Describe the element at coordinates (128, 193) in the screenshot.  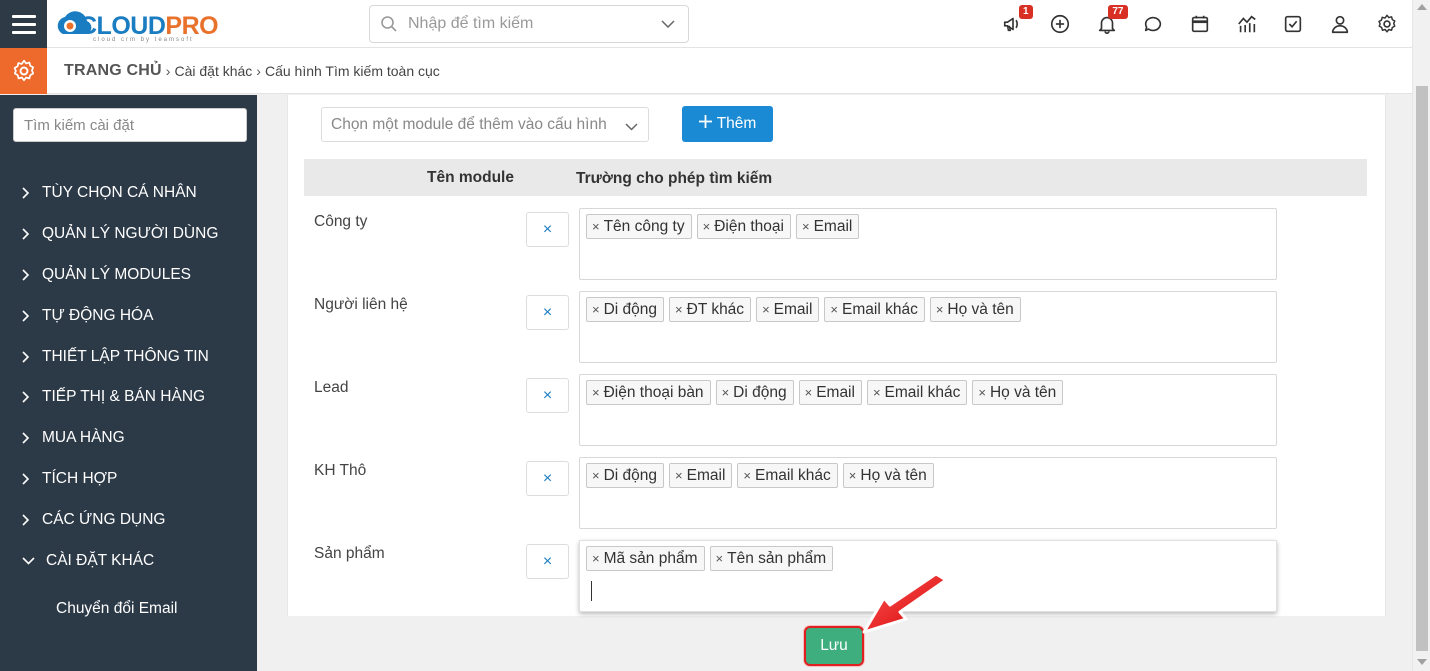
I see `sidebar-item-personal: TÙY CHỌN CÁ NHÂN` at that location.